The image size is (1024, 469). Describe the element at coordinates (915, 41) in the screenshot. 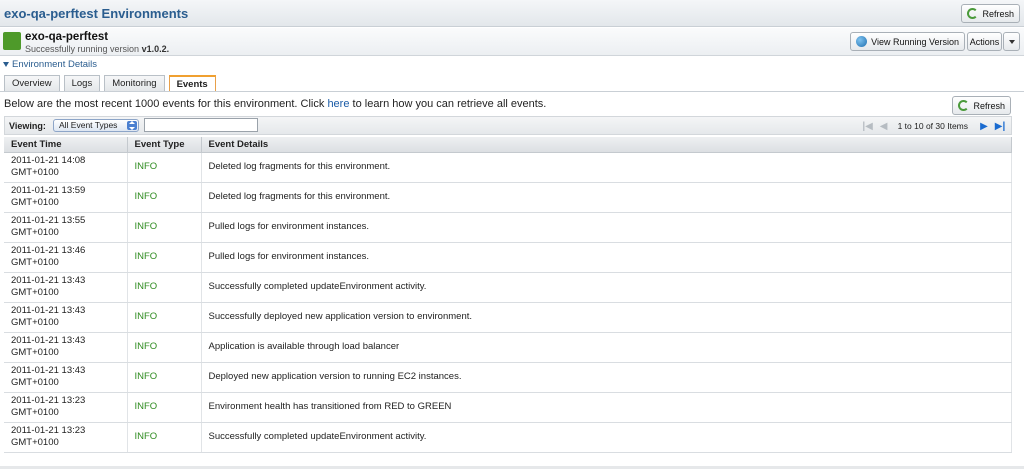

I see `view-running-version-label: View Running Version` at that location.